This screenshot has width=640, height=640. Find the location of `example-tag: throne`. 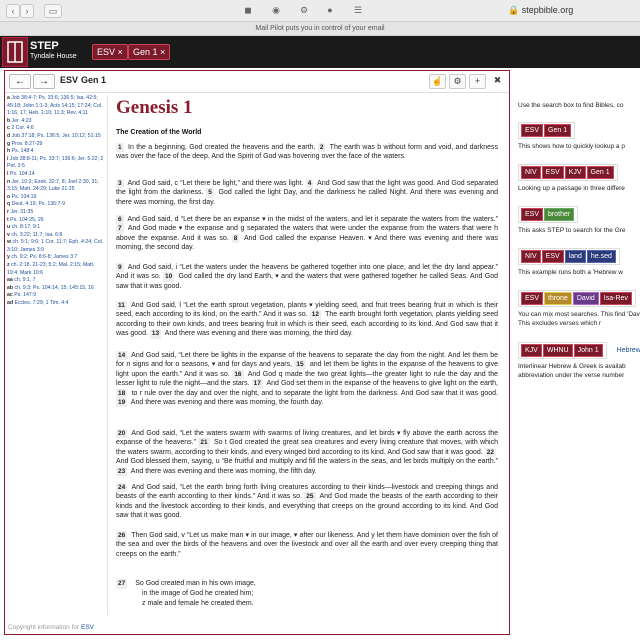

example-tag: throne is located at coordinates (558, 298).